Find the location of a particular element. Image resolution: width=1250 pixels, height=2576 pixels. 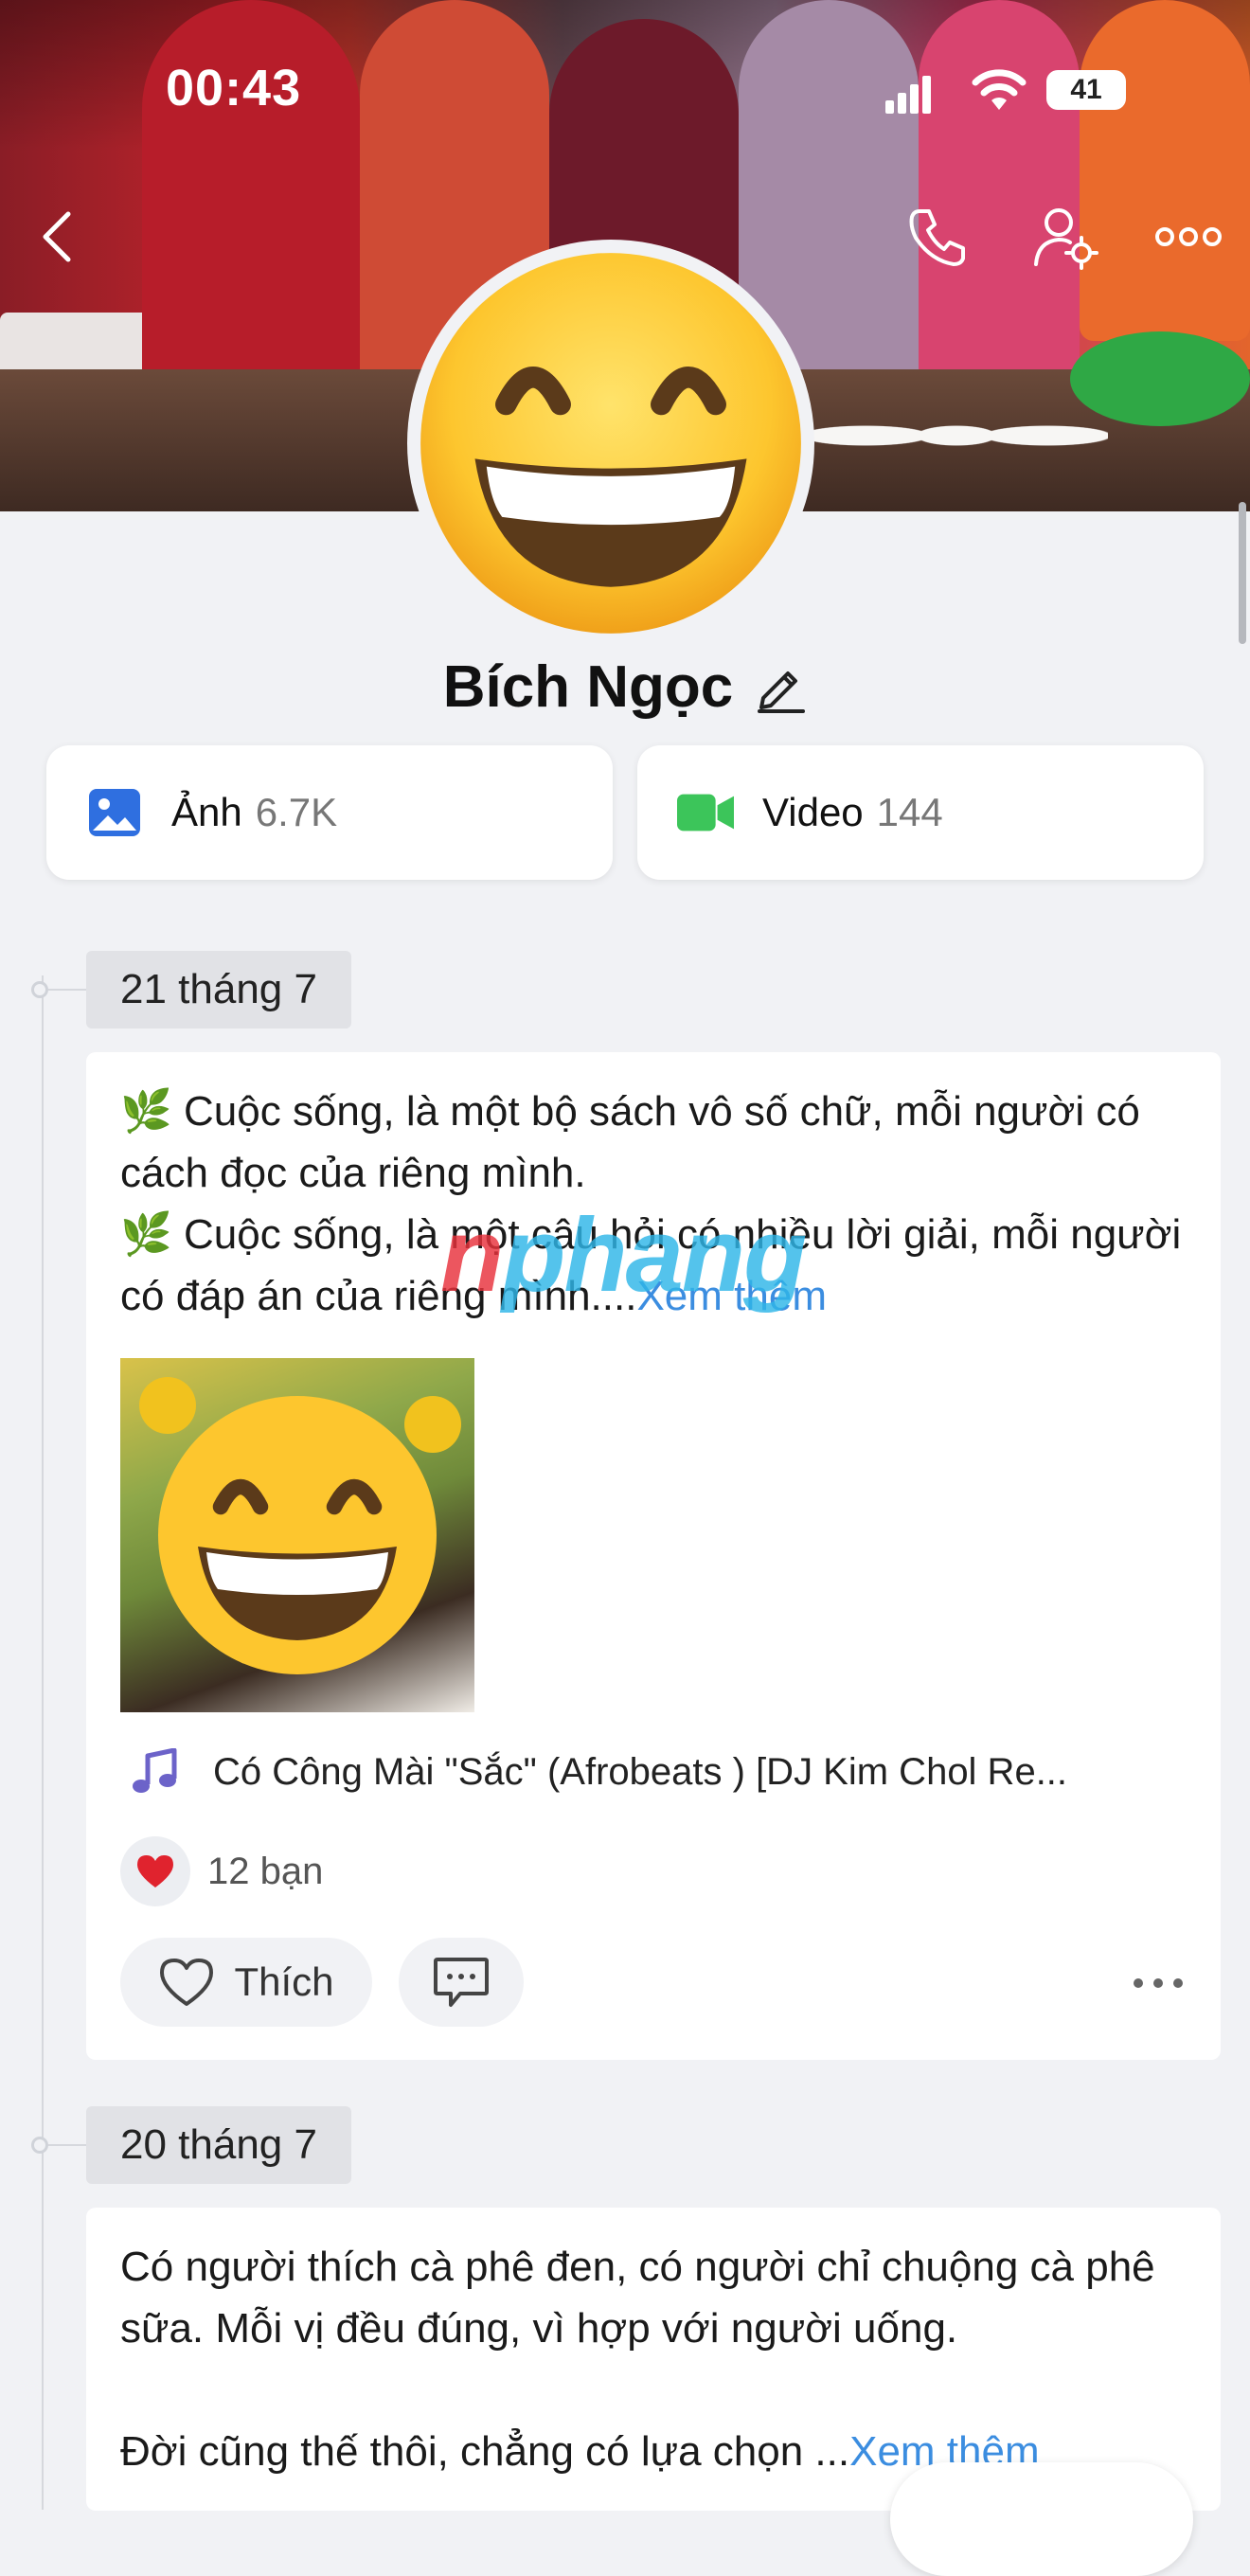

profile-settings-button is located at coordinates (1066, 236).